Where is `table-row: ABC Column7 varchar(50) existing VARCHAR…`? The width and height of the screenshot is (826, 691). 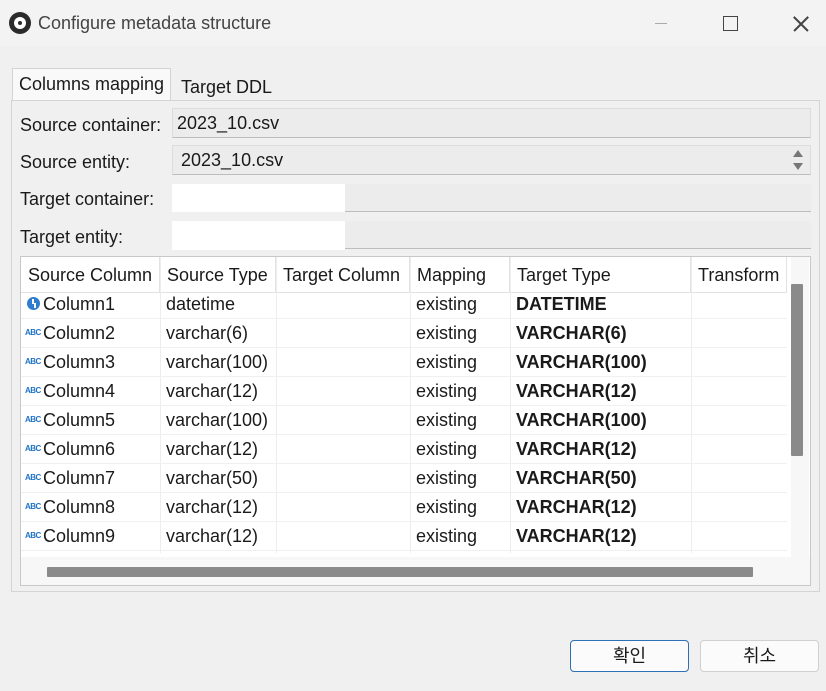
table-row: ABC Column7 varchar(50) existing VARCHAR… is located at coordinates (404, 478).